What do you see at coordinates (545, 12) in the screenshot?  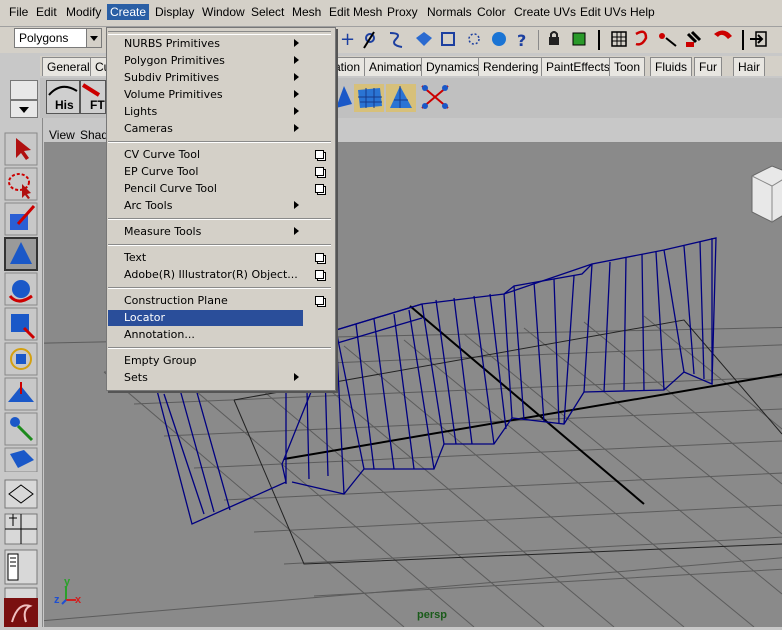 I see `menu-create-uvs: Create UVs` at bounding box center [545, 12].